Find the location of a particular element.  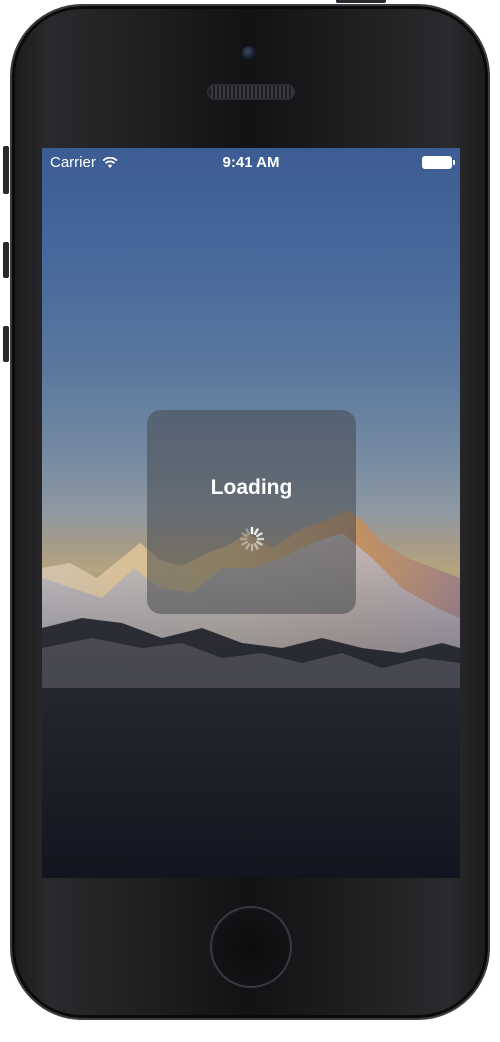

volume-up-button is located at coordinates (6, 260).